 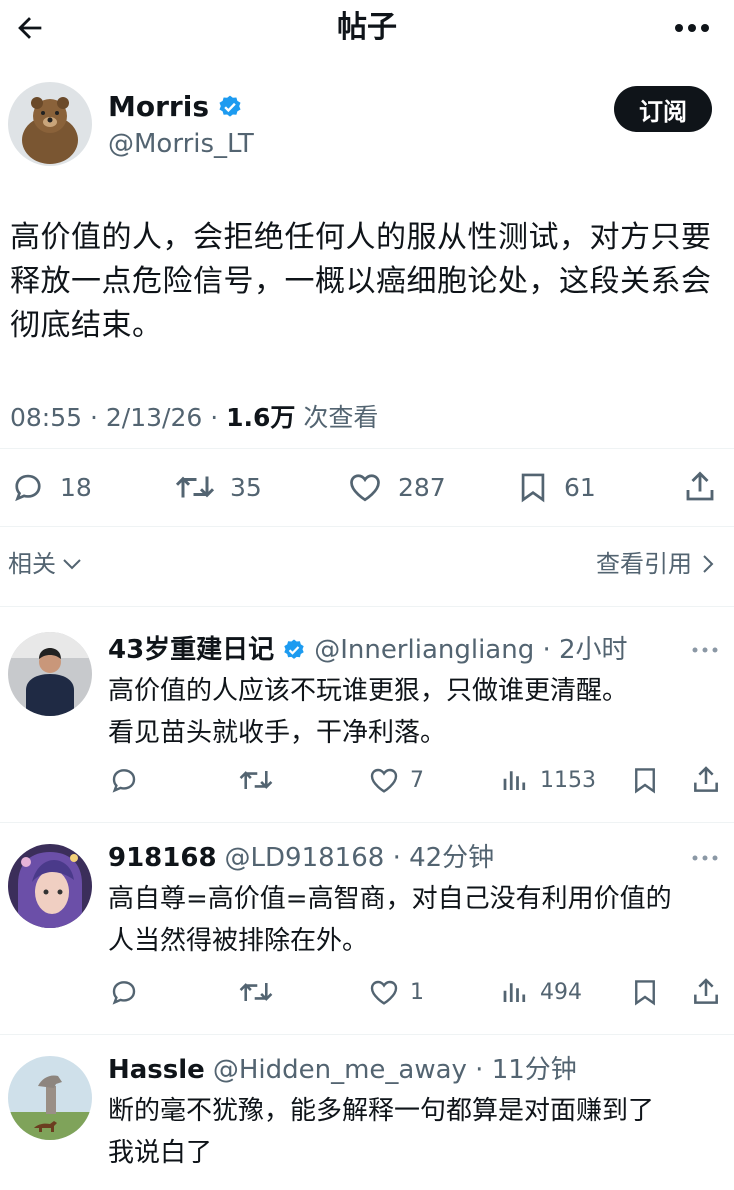 I want to click on reply-count: 18, so click(x=76, y=487).